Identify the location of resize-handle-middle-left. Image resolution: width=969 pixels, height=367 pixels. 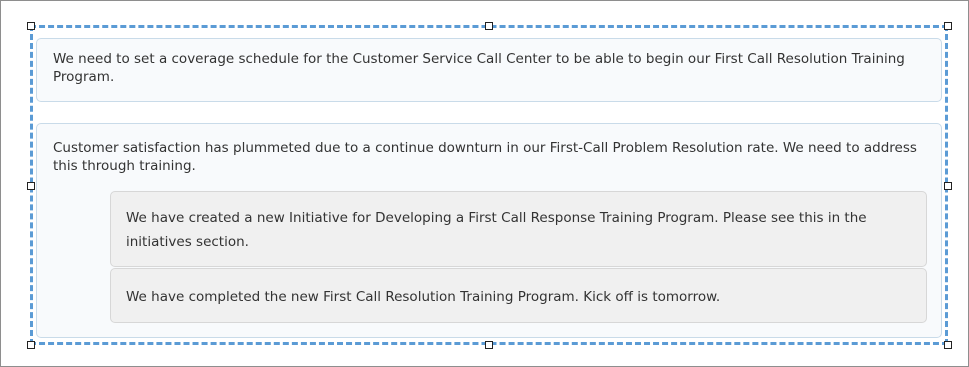
(31, 186).